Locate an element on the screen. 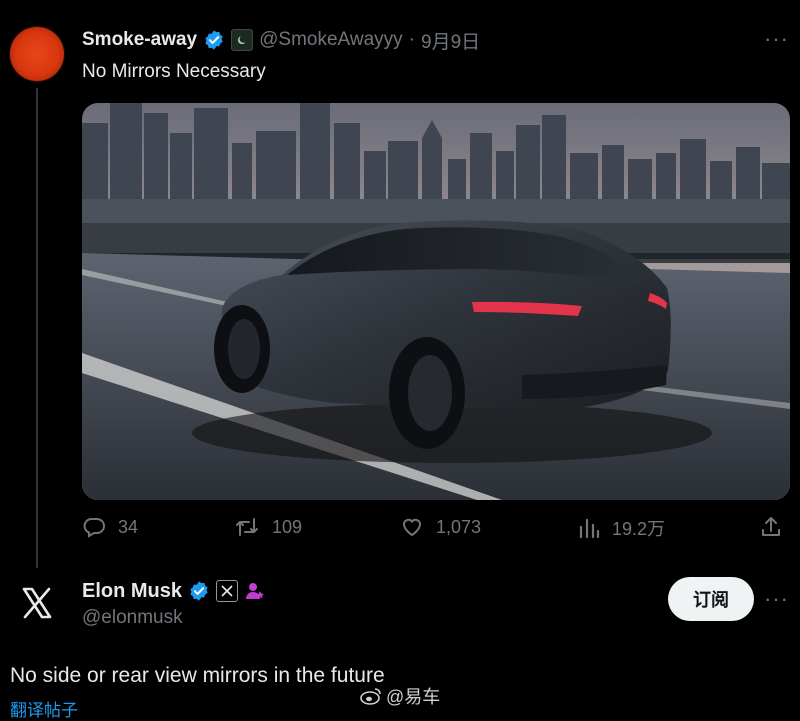 Image resolution: width=800 pixels, height=721 pixels. repost-count: 109 is located at coordinates (287, 526).